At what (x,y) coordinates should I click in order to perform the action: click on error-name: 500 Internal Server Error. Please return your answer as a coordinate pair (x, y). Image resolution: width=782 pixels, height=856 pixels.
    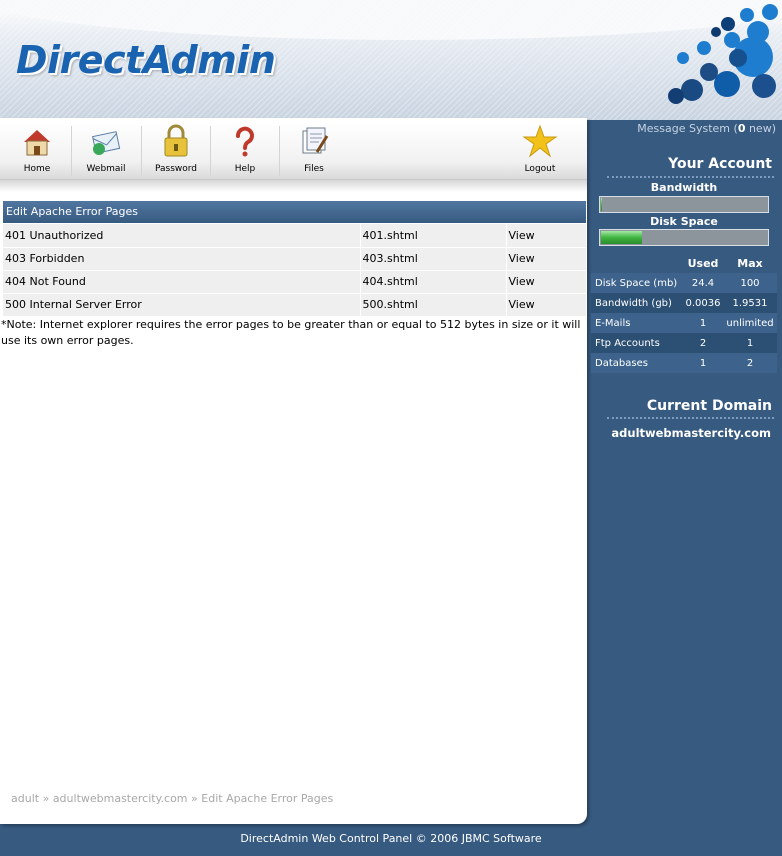
    Looking at the image, I should click on (182, 305).